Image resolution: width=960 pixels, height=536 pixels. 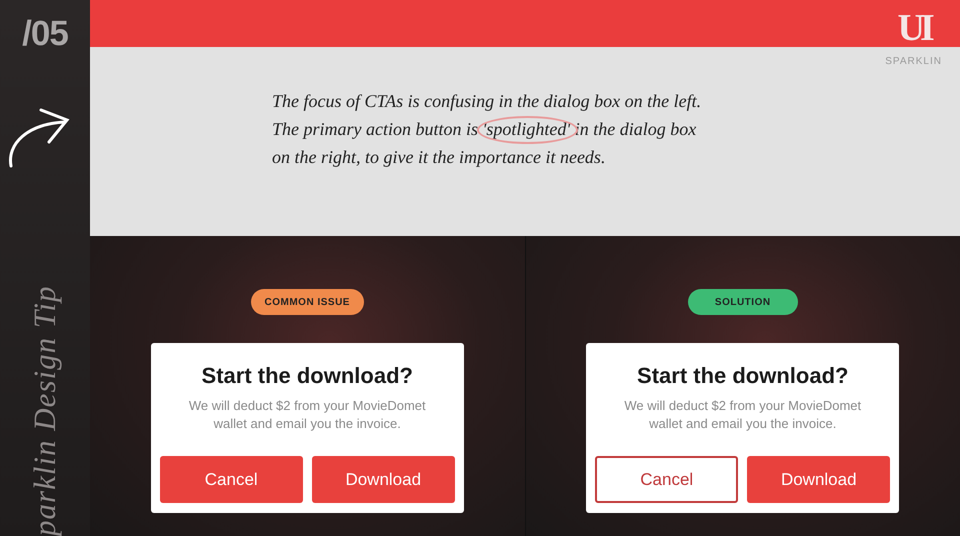 What do you see at coordinates (743, 302) in the screenshot?
I see `status-badge: SOLUTION` at bounding box center [743, 302].